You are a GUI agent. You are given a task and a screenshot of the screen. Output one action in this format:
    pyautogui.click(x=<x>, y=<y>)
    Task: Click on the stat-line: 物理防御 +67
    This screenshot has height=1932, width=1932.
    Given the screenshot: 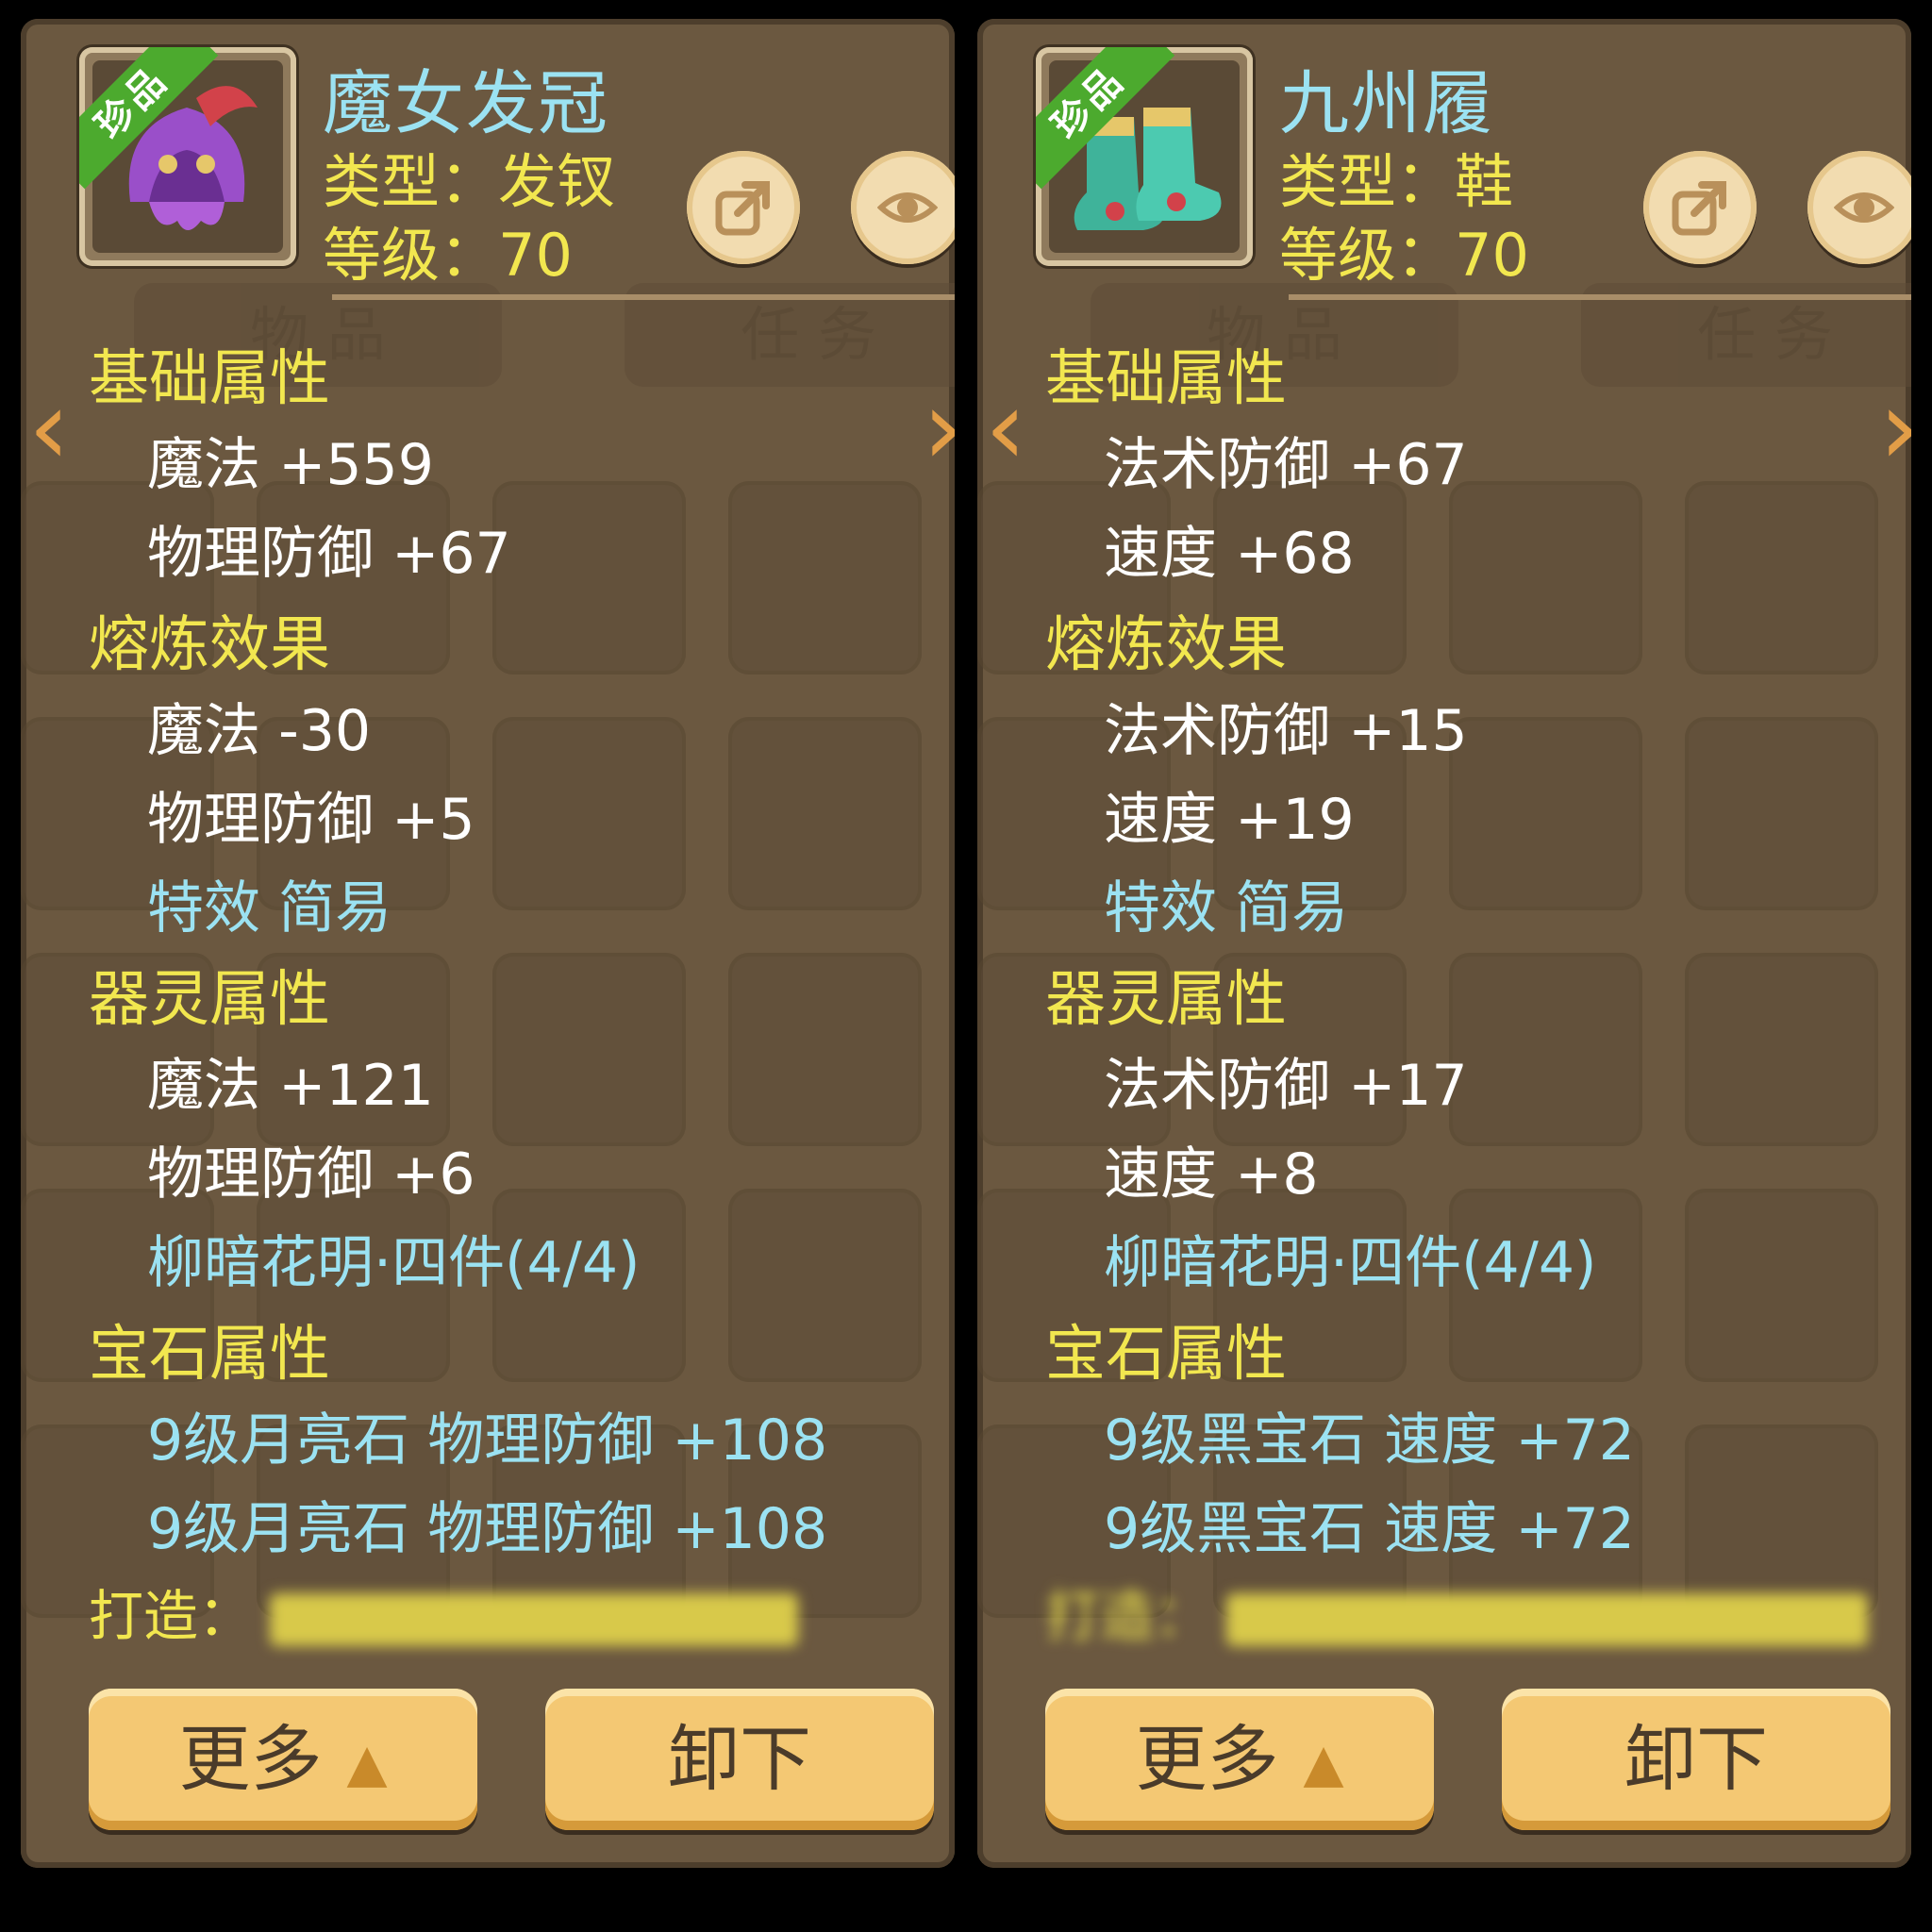 What is the action you would take?
    pyautogui.click(x=329, y=554)
    